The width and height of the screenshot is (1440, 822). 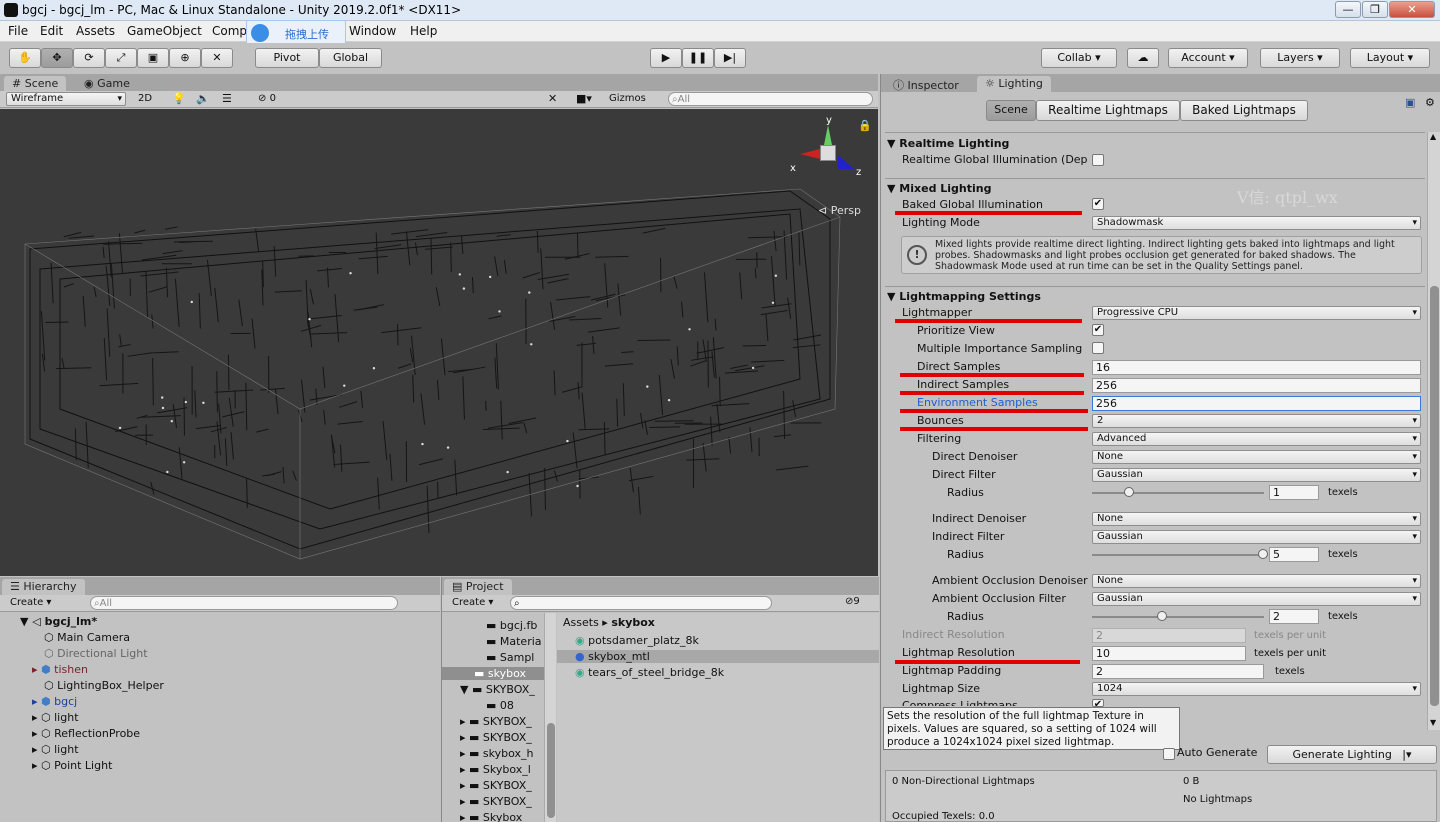 I want to click on direct-filter-dropdown: Gaussian, so click(x=1256, y=475).